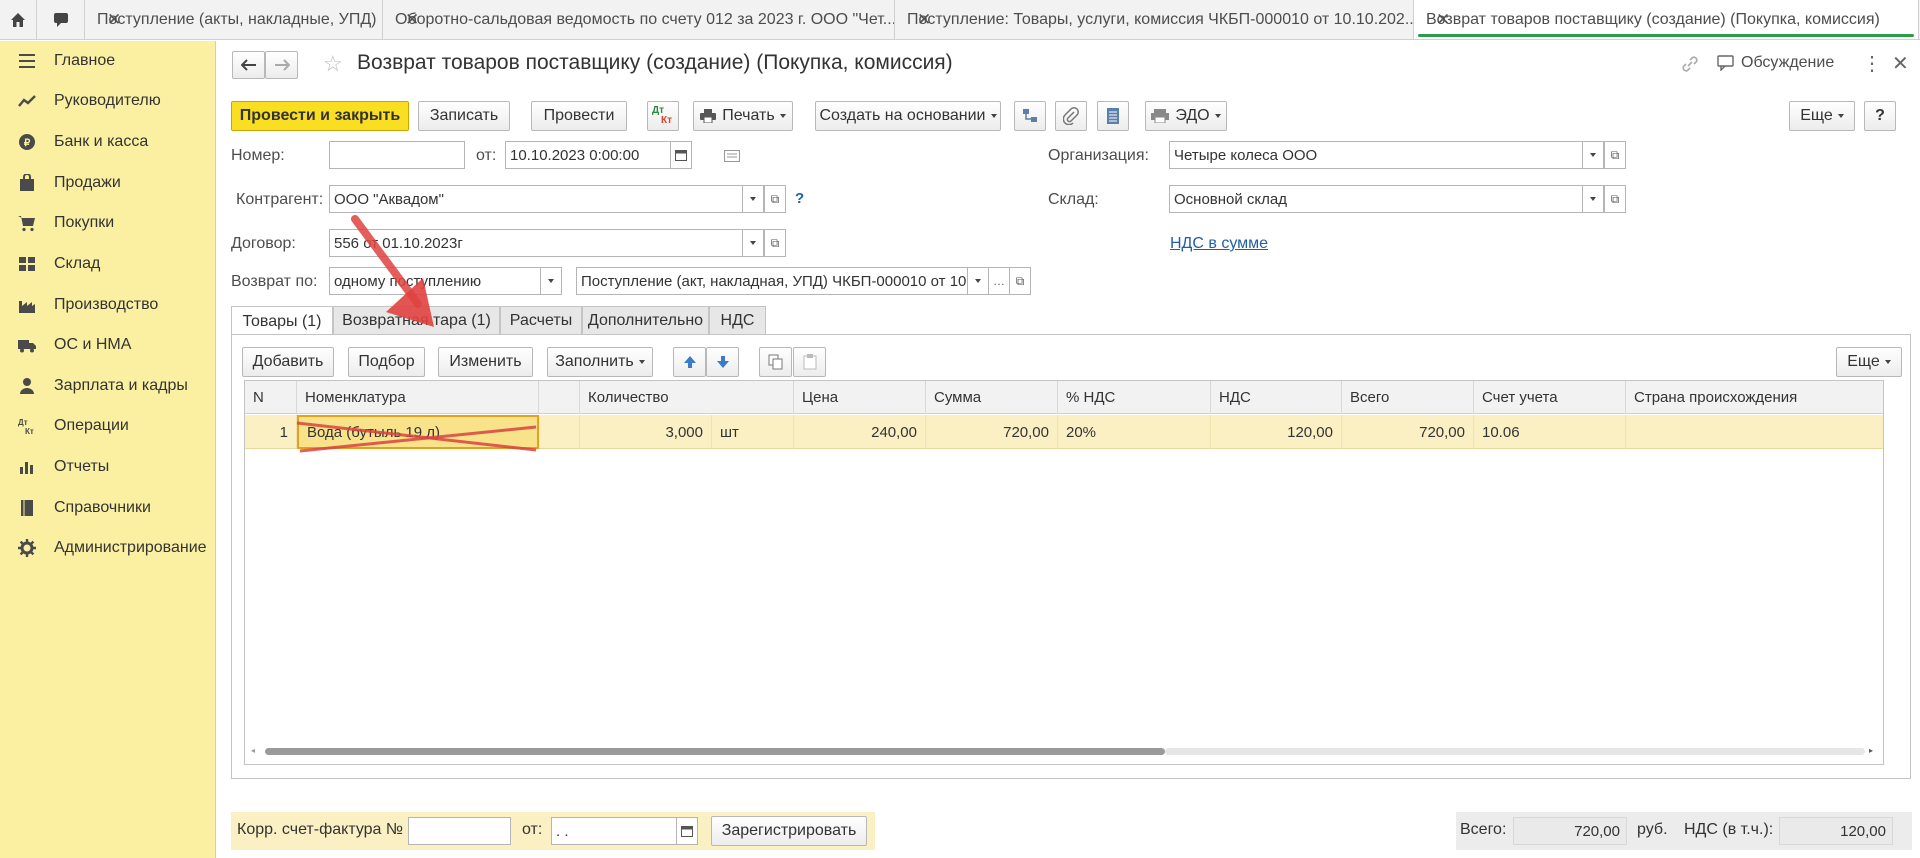  What do you see at coordinates (1754, 432) in the screenshot?
I see `cell-country` at bounding box center [1754, 432].